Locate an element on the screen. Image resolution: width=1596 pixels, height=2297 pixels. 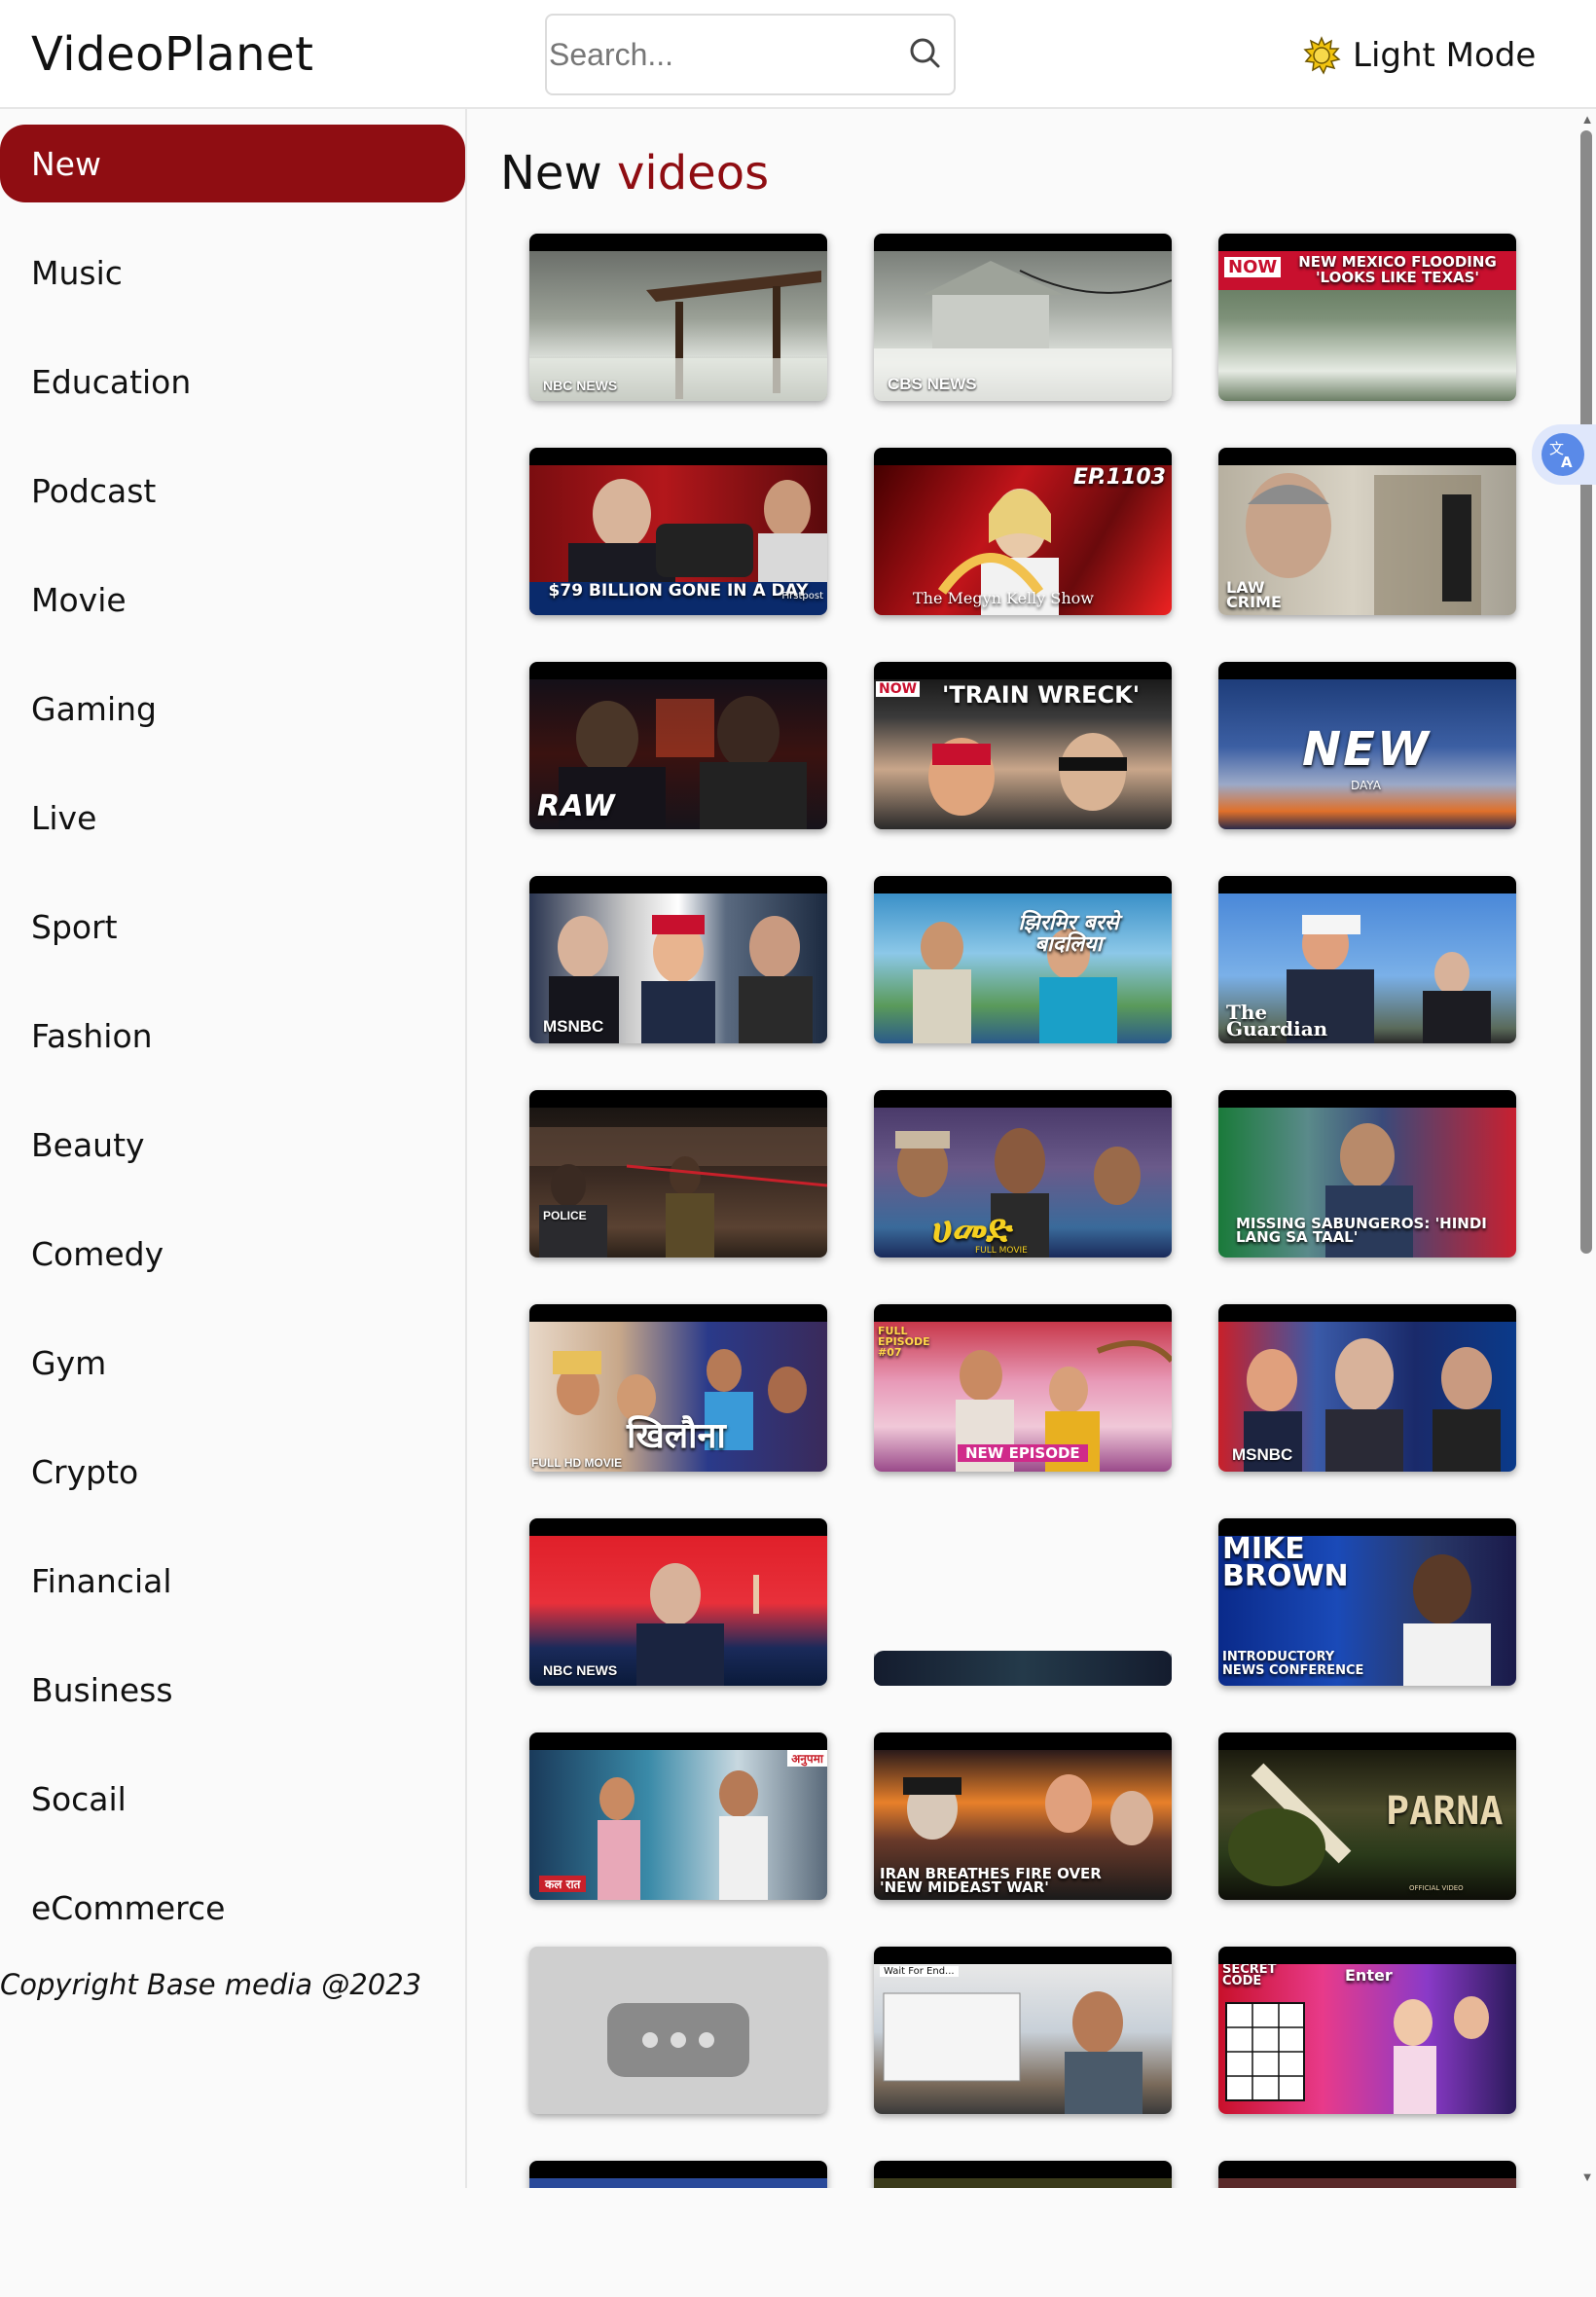
video-caption: MISSING SABUNGEROS: 'HINDI LANG SA TAAL' is located at coordinates (1362, 1230).